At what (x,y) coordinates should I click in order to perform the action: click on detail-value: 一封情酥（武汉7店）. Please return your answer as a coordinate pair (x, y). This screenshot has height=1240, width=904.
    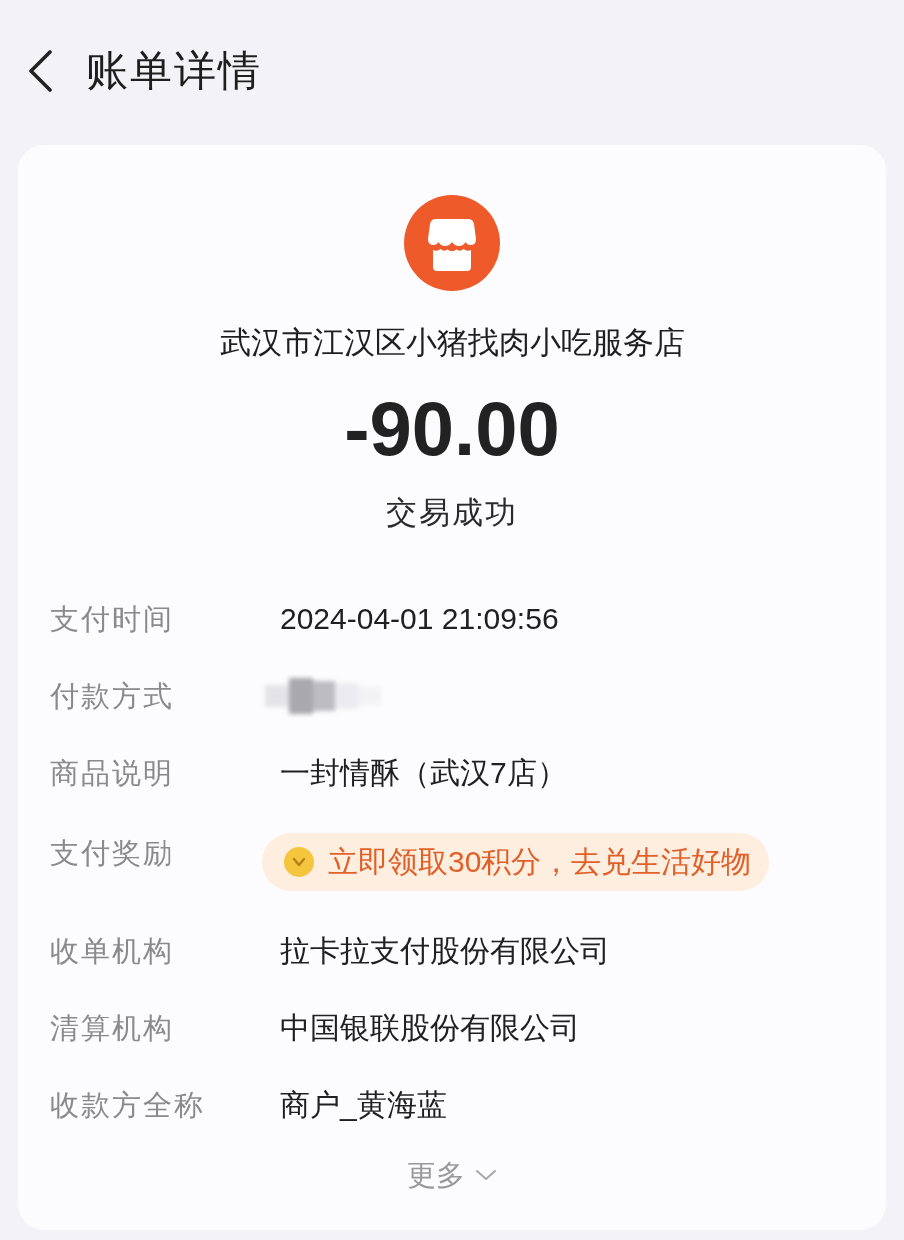
    Looking at the image, I should click on (423, 772).